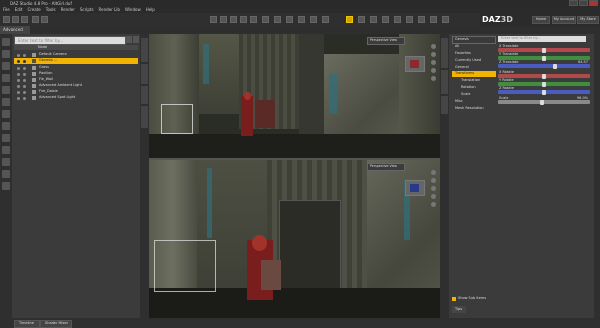 The height and width of the screenshot is (328, 600). I want to click on scene-menu-icon, so click(136, 39).